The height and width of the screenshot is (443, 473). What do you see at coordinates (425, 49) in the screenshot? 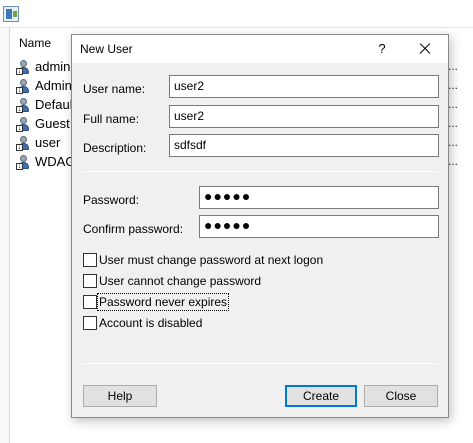
I see `close-icon` at bounding box center [425, 49].